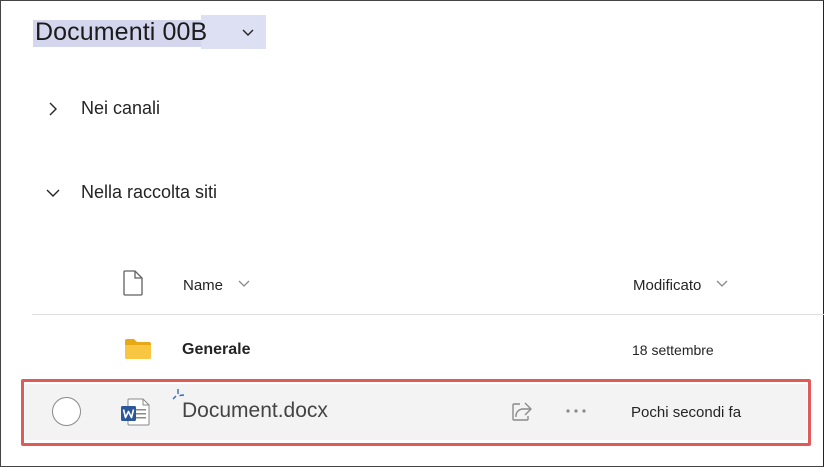 The width and height of the screenshot is (824, 467). Describe the element at coordinates (673, 350) in the screenshot. I see `item-modified: 18 settembre` at that location.